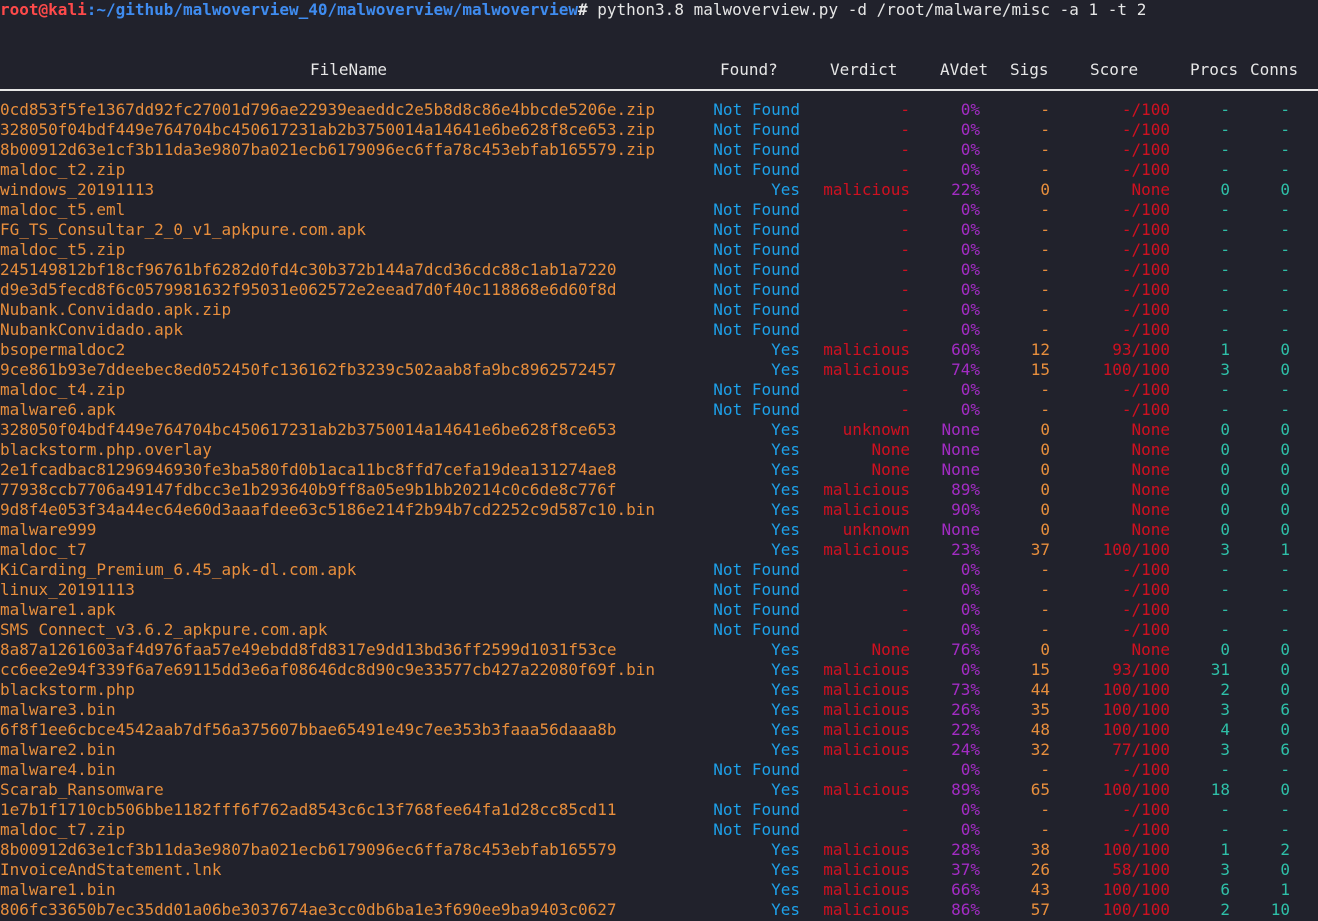 Image resolution: width=1318 pixels, height=921 pixels. What do you see at coordinates (659, 750) in the screenshot?
I see `table-row: malware2.bin Yes malicious 24% 32 77/100 3 6` at bounding box center [659, 750].